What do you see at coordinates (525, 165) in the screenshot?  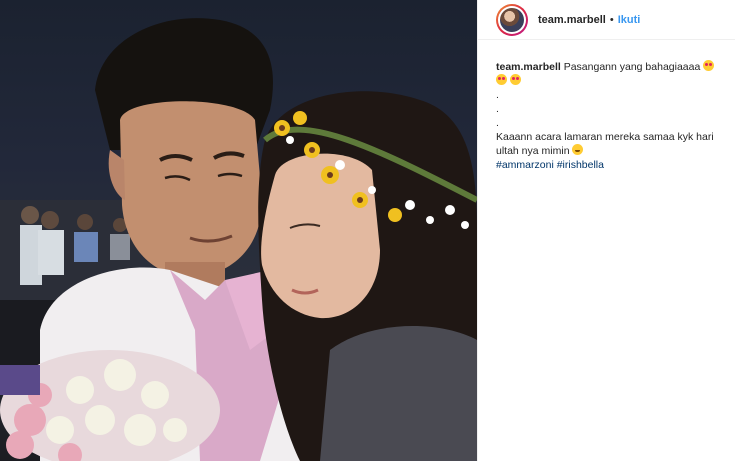 I see `hashtag-link: #ammarzoni` at bounding box center [525, 165].